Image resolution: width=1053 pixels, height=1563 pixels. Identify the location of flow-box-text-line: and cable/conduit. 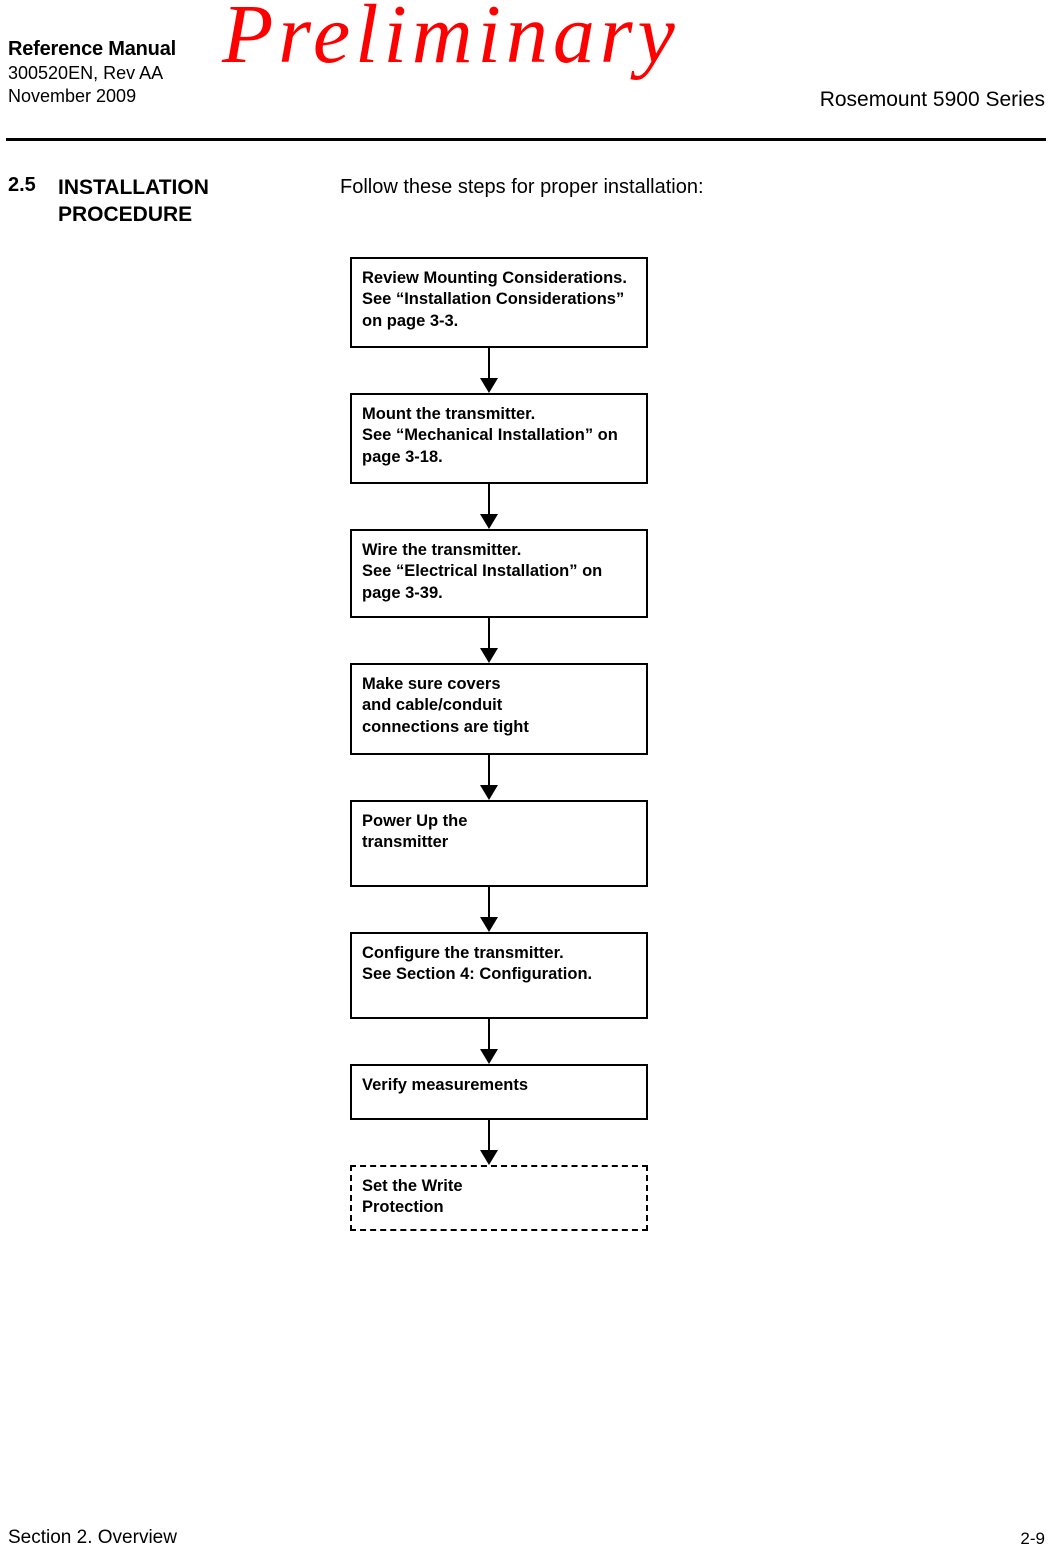
(432, 705).